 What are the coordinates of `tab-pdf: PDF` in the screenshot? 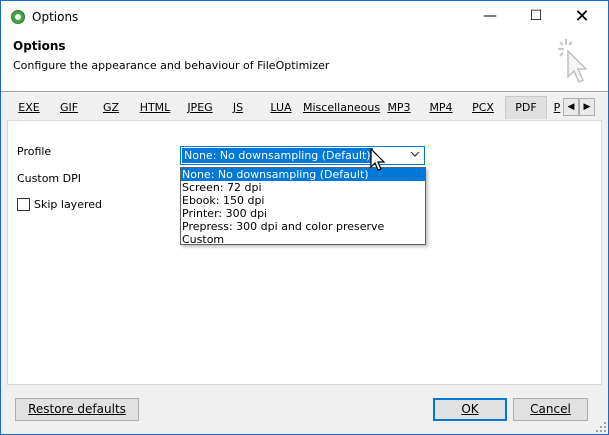 It's located at (526, 107).